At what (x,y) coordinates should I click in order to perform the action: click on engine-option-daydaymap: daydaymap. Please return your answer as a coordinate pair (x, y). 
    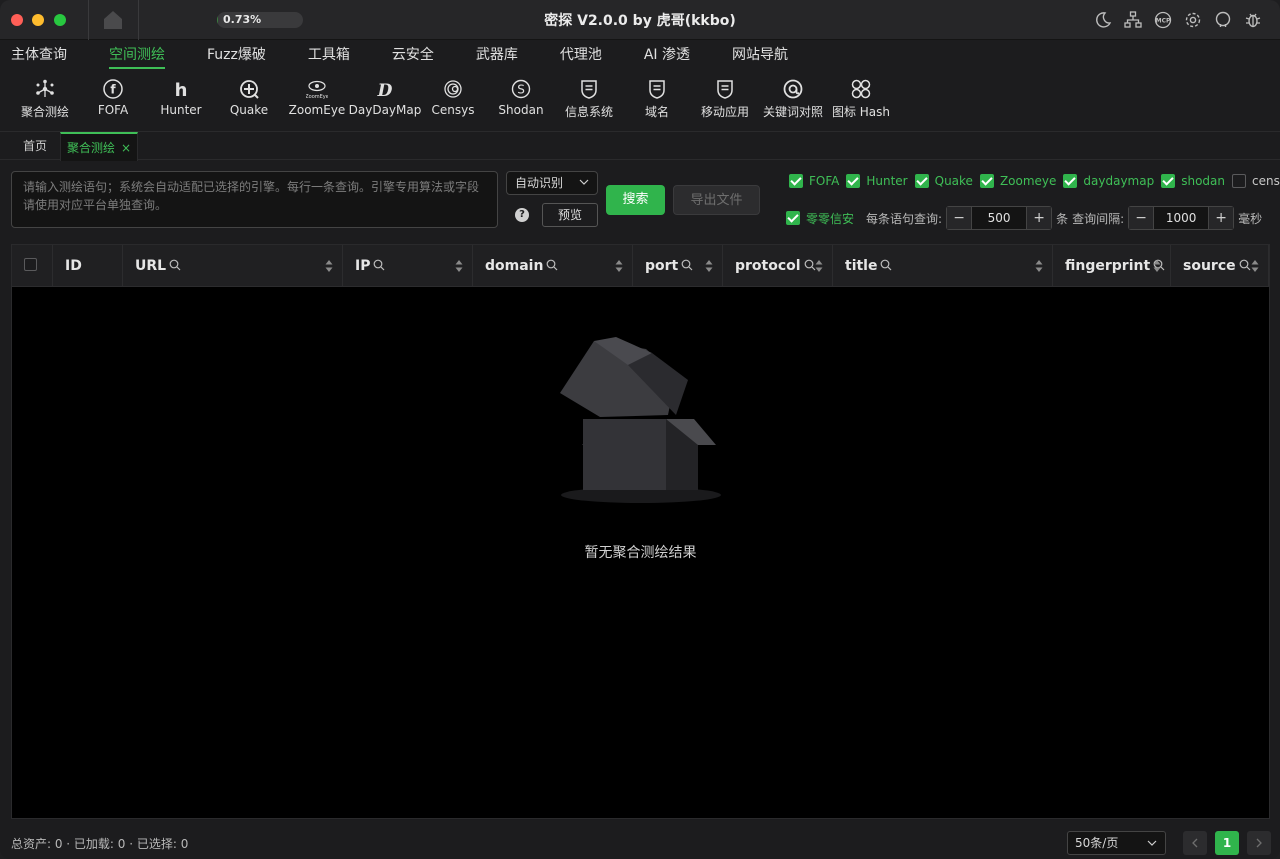
    Looking at the image, I should click on (1108, 181).